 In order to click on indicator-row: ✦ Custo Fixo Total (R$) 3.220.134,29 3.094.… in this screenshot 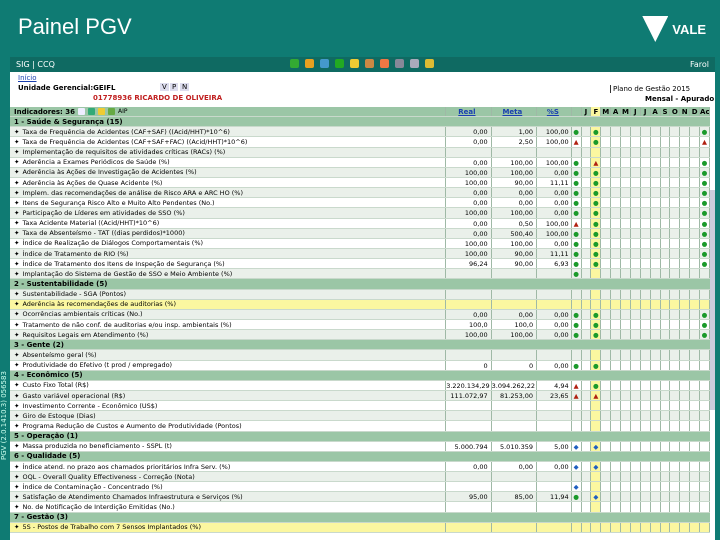, I will do `click(360, 385)`.